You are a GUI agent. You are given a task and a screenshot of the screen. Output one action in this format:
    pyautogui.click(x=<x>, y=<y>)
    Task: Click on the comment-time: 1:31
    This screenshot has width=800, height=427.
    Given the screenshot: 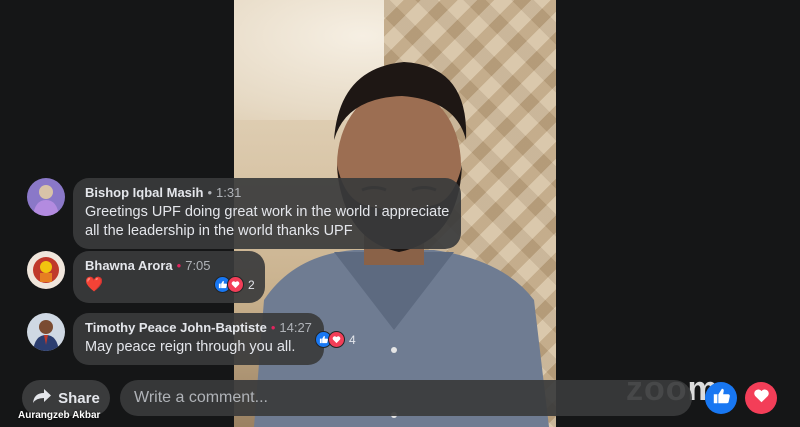 What is the action you would take?
    pyautogui.click(x=228, y=192)
    